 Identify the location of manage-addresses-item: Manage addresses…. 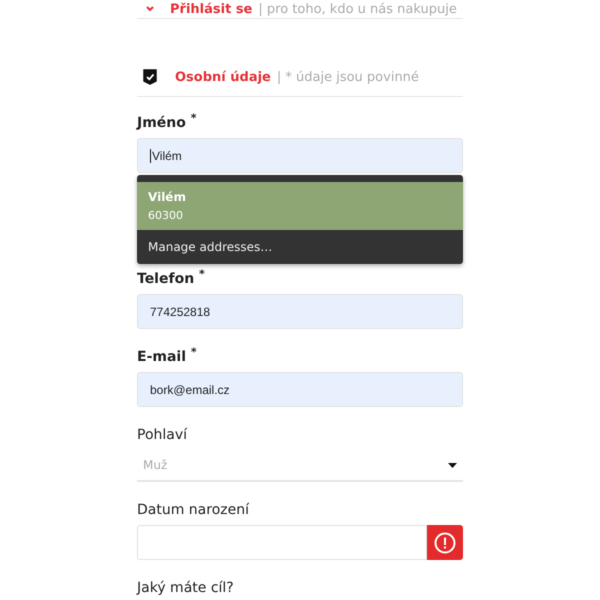
(300, 247).